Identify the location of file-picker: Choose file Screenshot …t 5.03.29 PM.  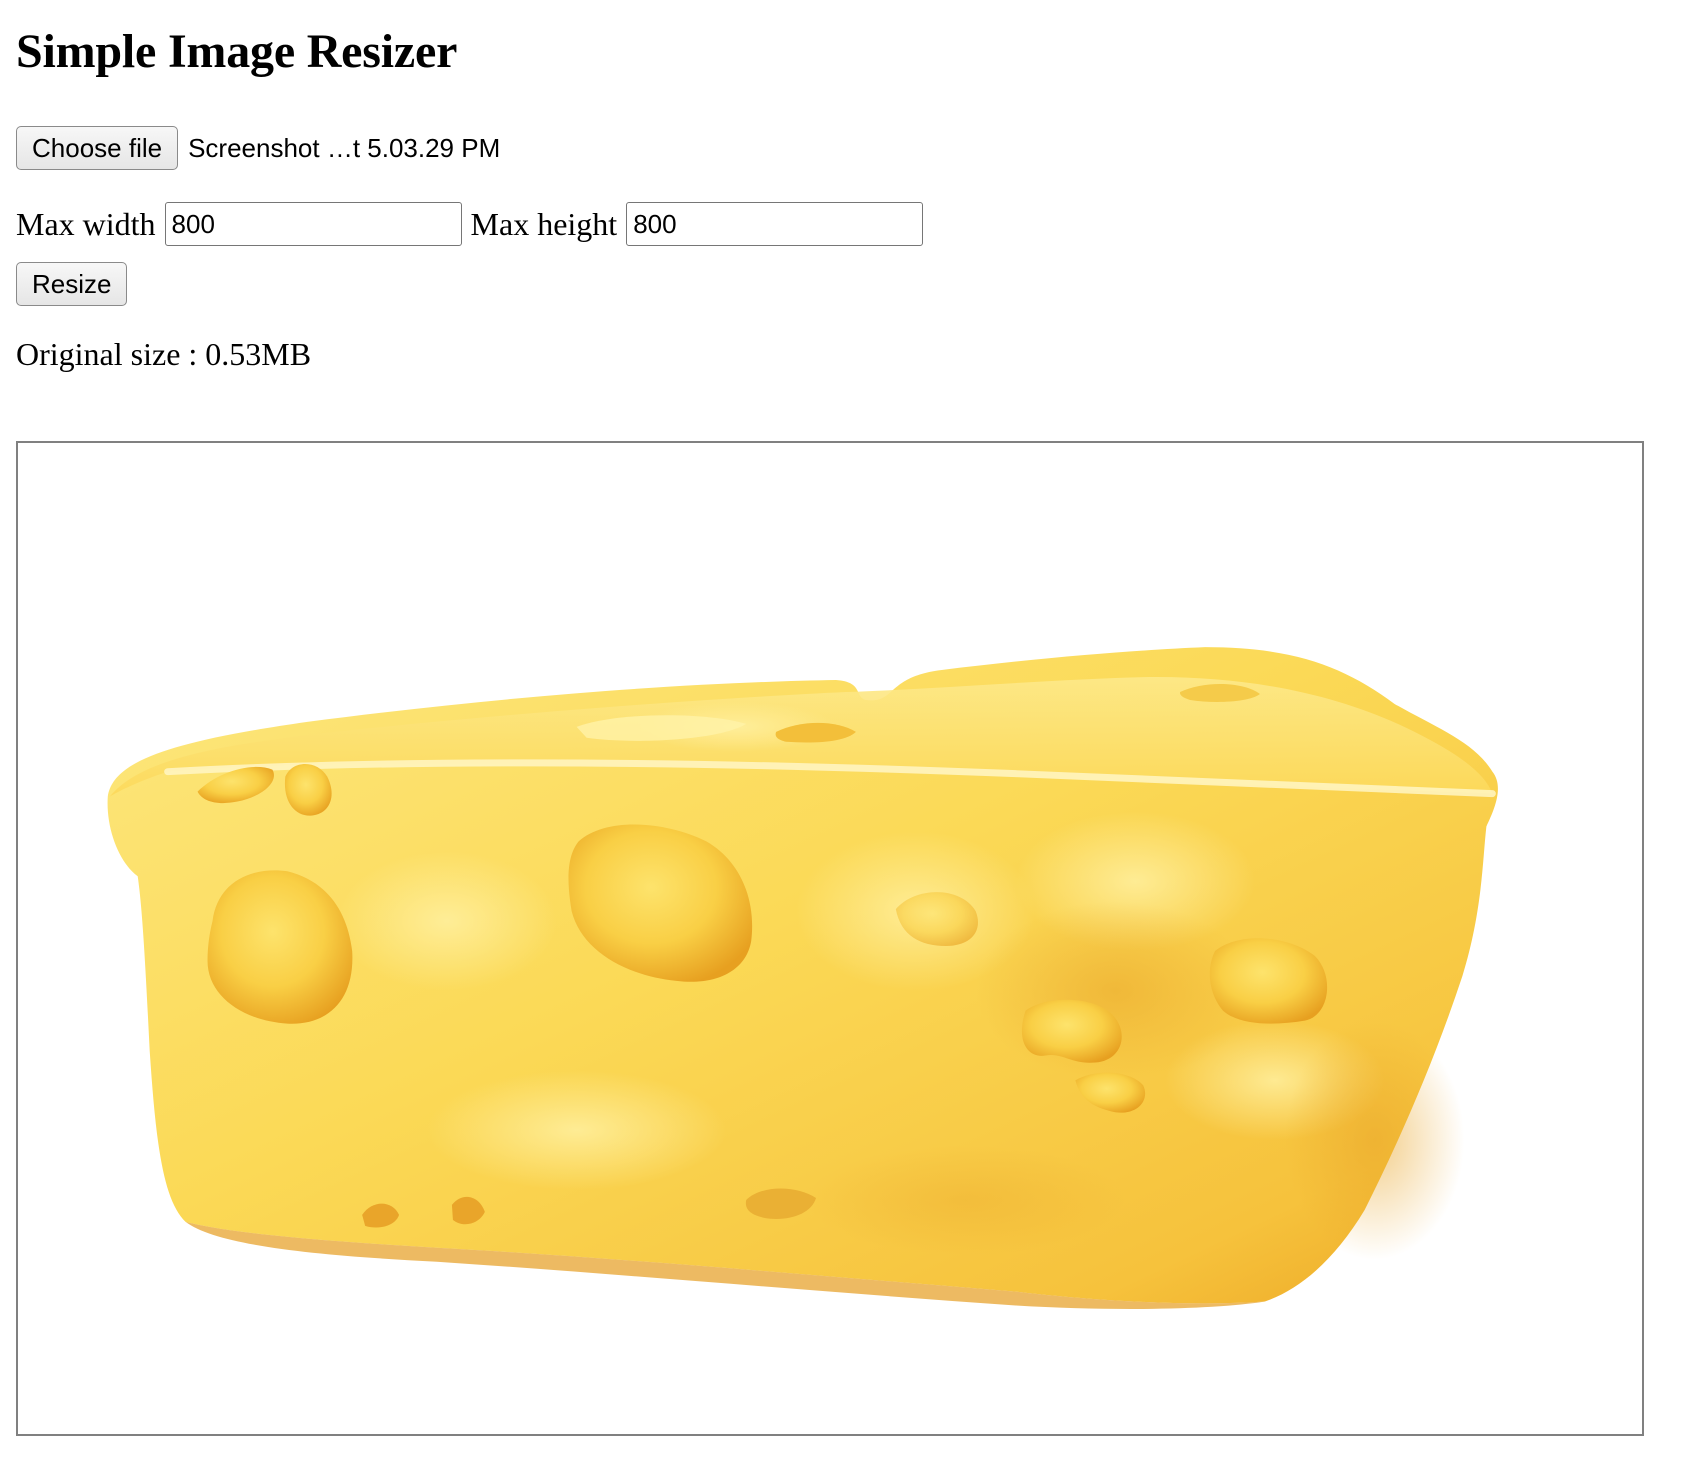
(258, 148).